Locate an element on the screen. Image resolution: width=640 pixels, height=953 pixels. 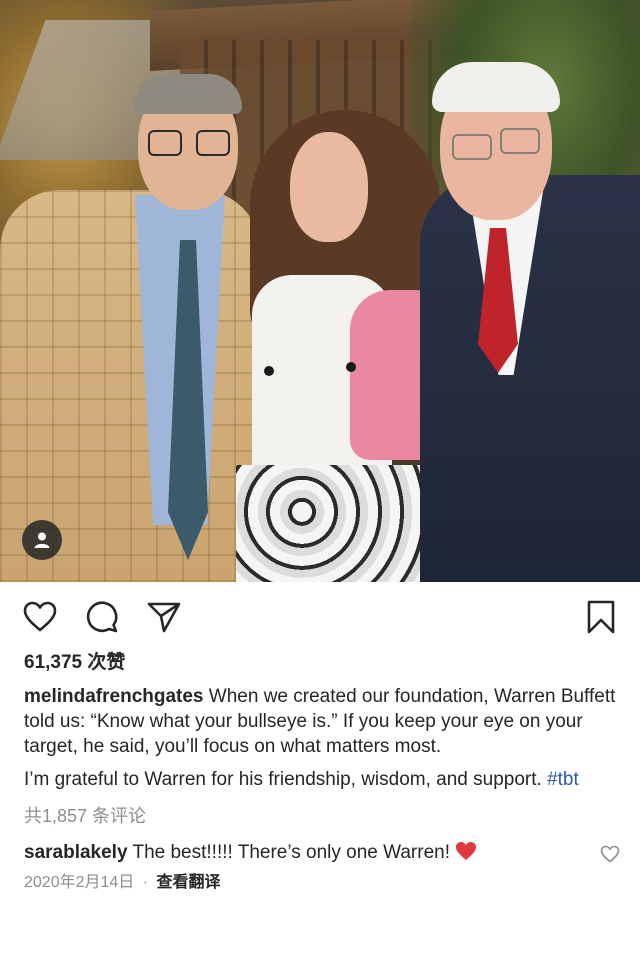
share-button is located at coordinates (164, 617).